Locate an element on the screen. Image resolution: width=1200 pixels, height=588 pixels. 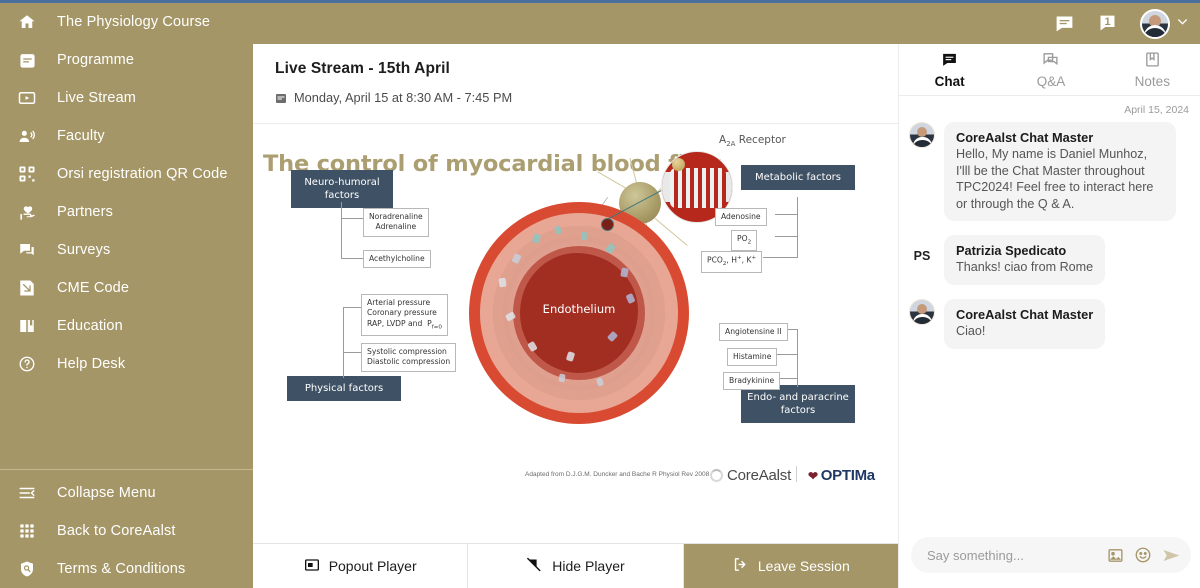
sidebar-item-label: CME Code is located at coordinates (93, 288).